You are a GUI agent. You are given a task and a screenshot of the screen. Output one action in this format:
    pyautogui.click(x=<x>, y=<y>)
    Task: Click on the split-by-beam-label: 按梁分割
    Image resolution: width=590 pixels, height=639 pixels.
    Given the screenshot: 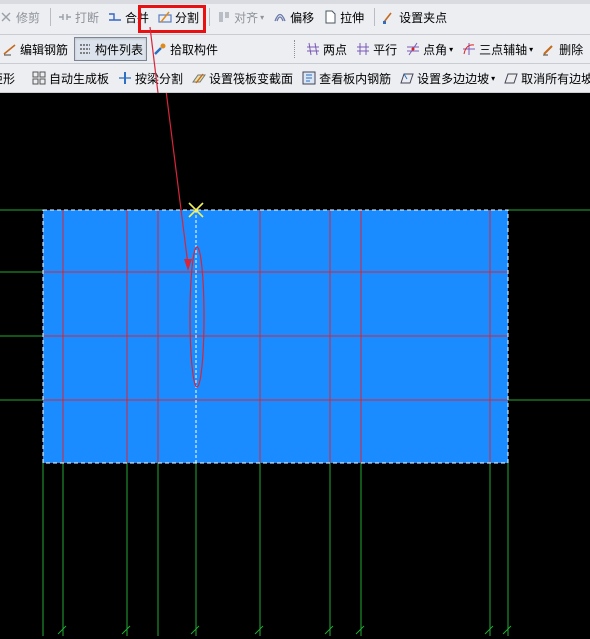 What is the action you would take?
    pyautogui.click(x=159, y=78)
    